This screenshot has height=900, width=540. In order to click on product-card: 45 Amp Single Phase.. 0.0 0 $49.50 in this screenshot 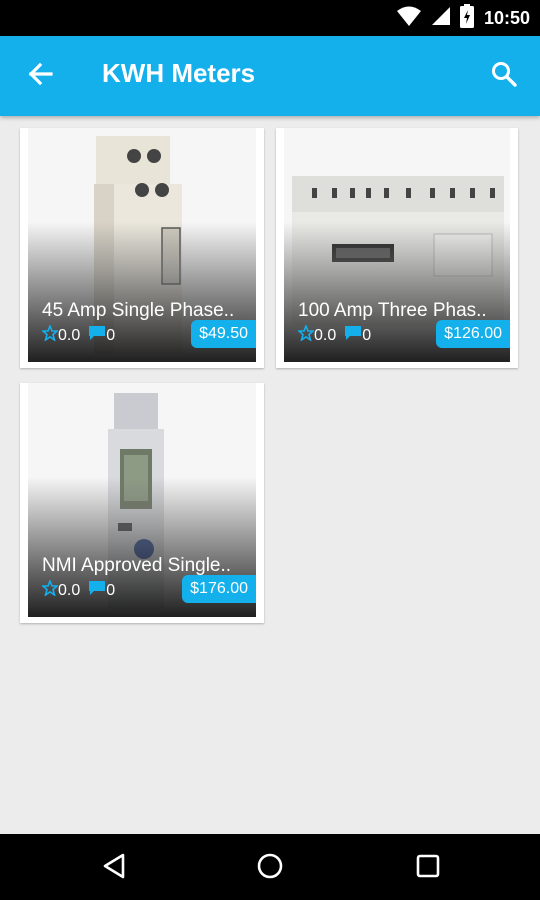, I will do `click(142, 248)`.